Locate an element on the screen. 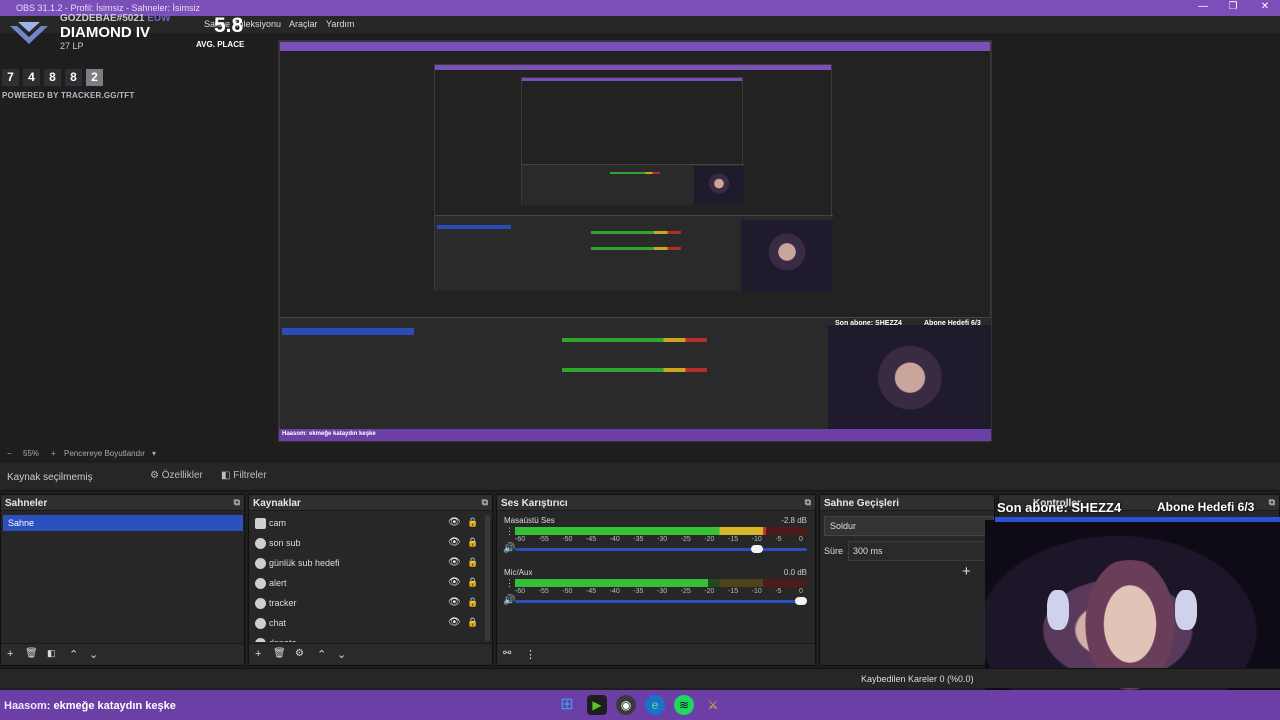 The image size is (1280, 720). fit-to-window-select: Pencereye Boyutlandır is located at coordinates (104, 453).